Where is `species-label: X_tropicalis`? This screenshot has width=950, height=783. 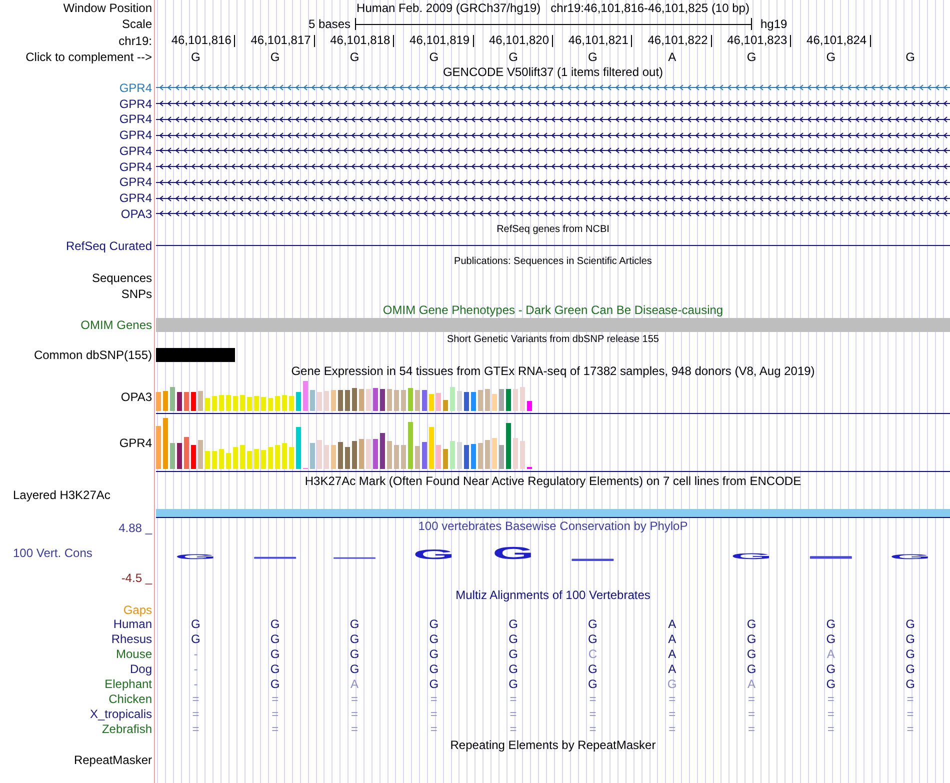
species-label: X_tropicalis is located at coordinates (121, 714).